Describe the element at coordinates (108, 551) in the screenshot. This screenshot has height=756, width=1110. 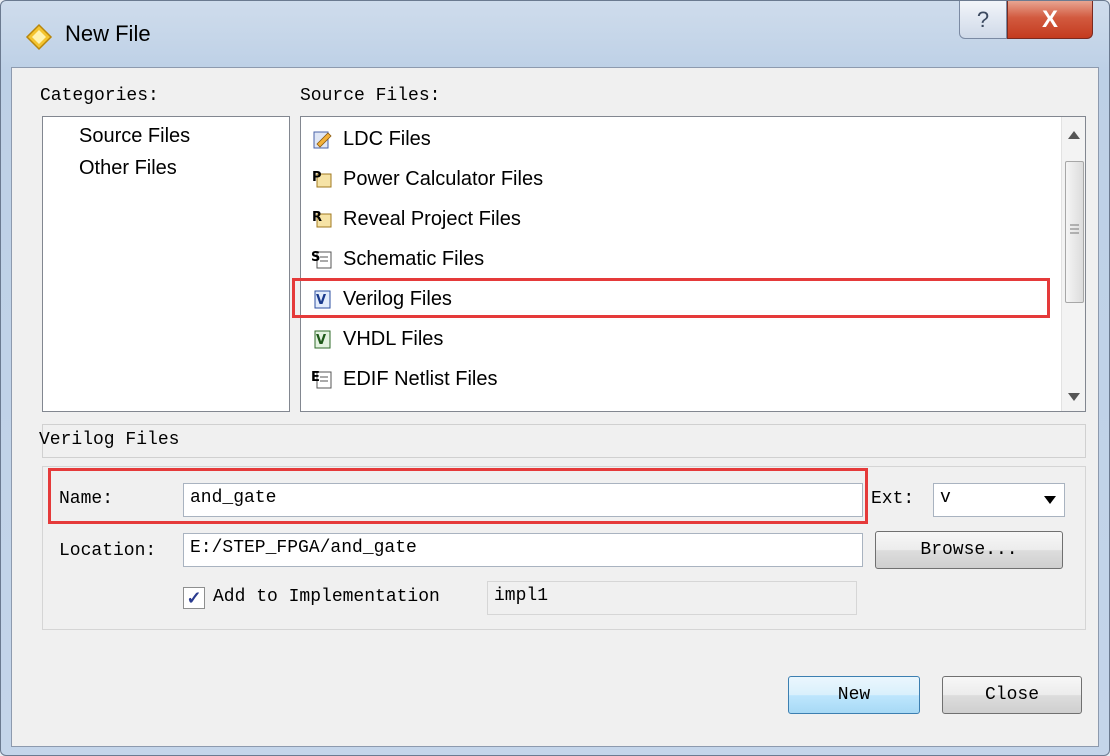
I see `location-label: Location:` at that location.